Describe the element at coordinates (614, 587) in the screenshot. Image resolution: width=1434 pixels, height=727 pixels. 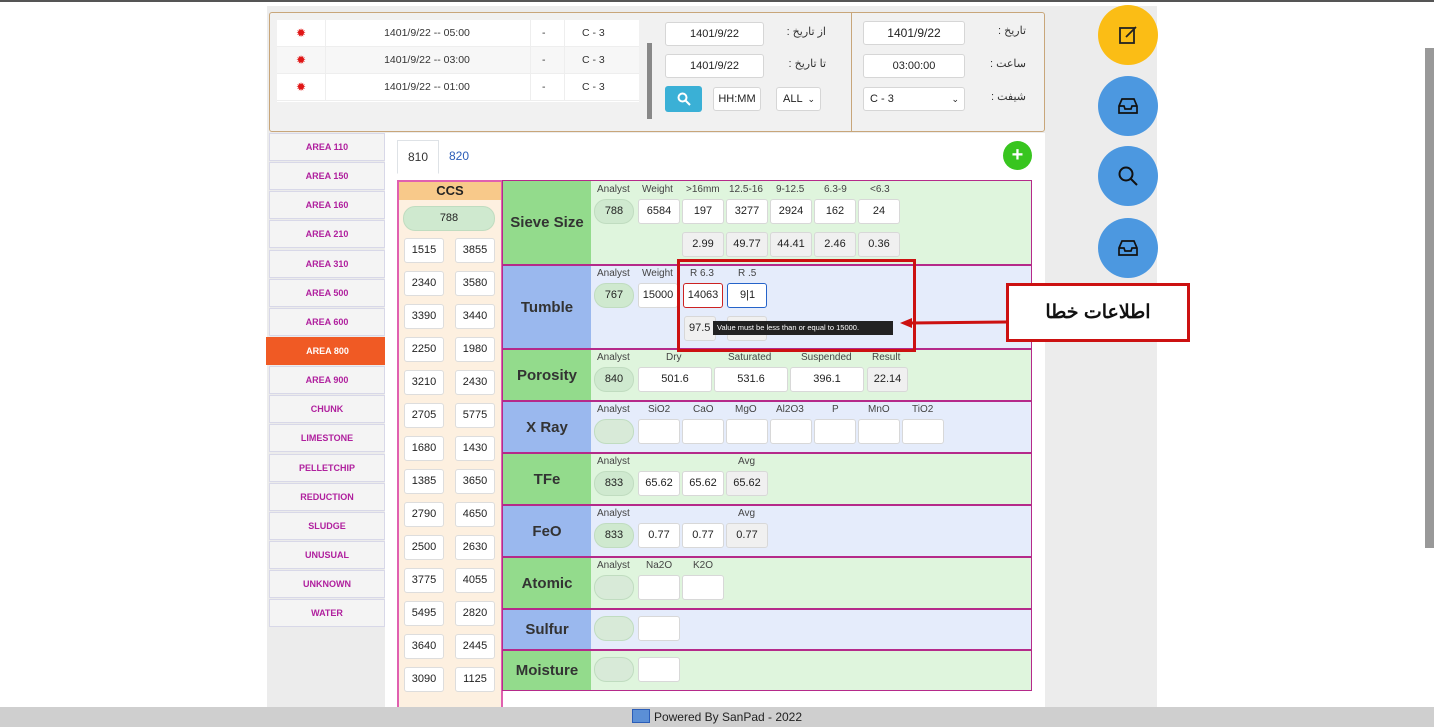
I see `atomic-analyst` at that location.